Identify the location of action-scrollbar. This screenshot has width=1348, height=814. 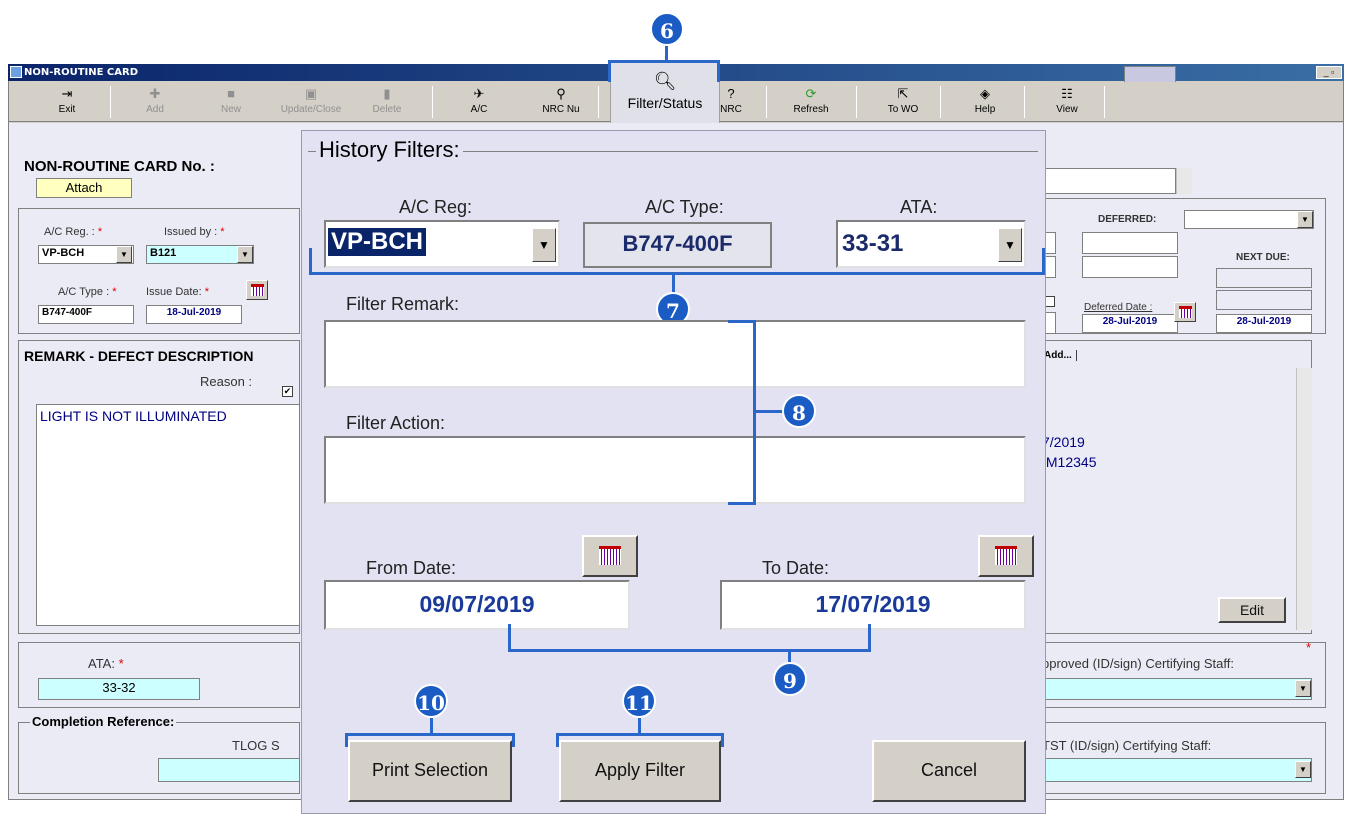
(1304, 499).